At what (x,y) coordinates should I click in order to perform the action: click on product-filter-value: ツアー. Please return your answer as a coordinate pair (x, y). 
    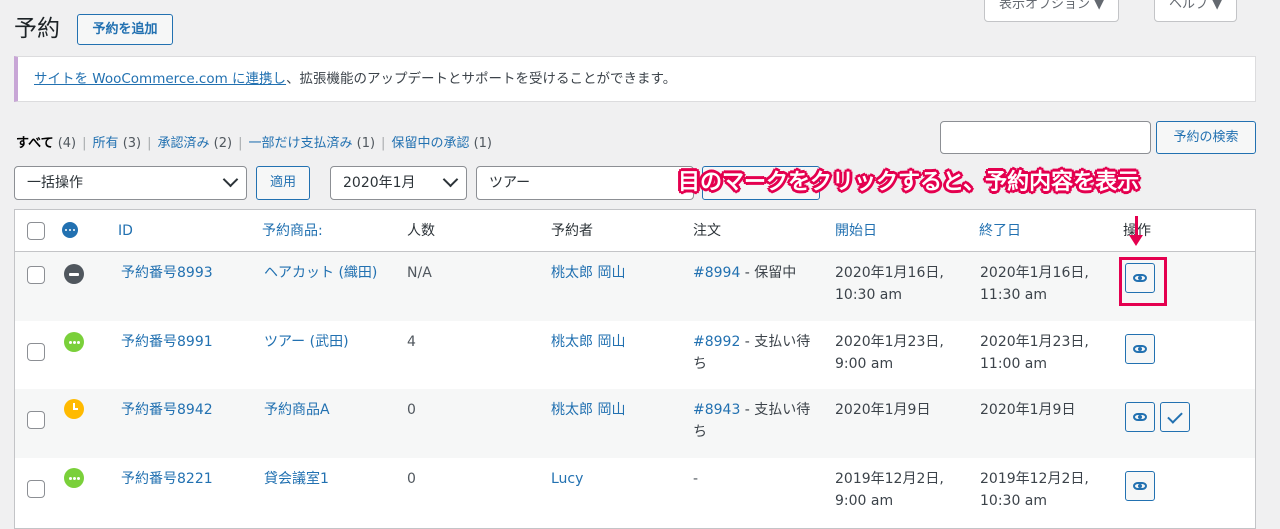
    Looking at the image, I should click on (510, 183).